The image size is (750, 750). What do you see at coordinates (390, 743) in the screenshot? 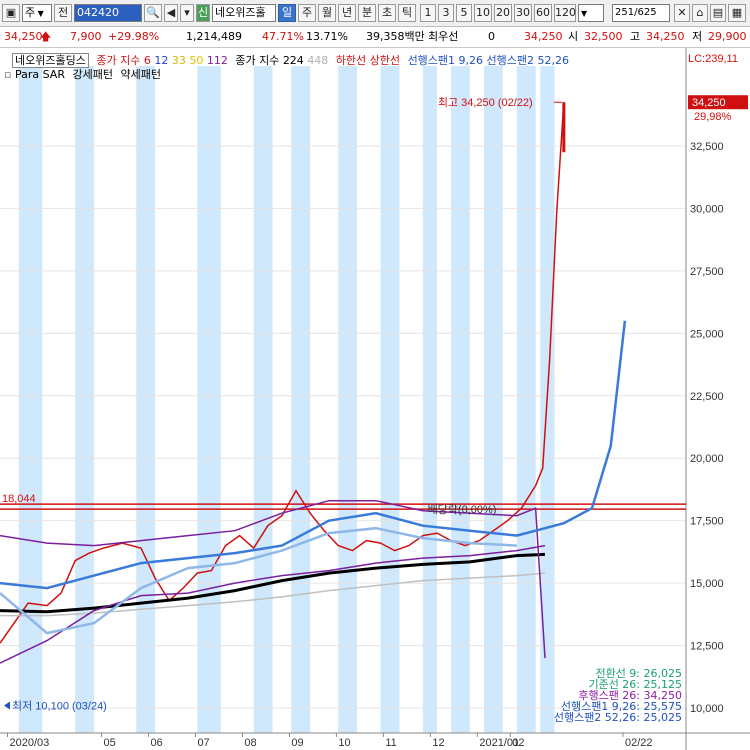
I see `x-tick-label: 11` at bounding box center [390, 743].